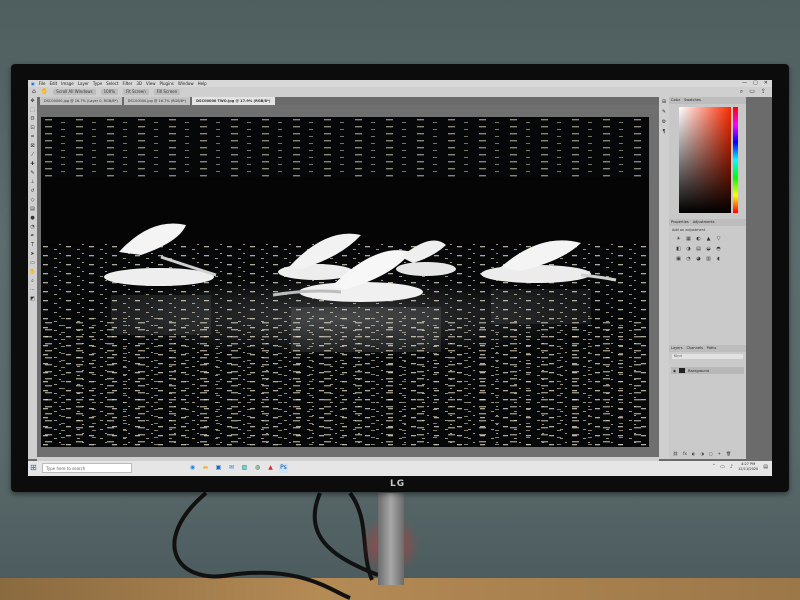  I want to click on history-tool-icon: ↺, so click(32, 191).